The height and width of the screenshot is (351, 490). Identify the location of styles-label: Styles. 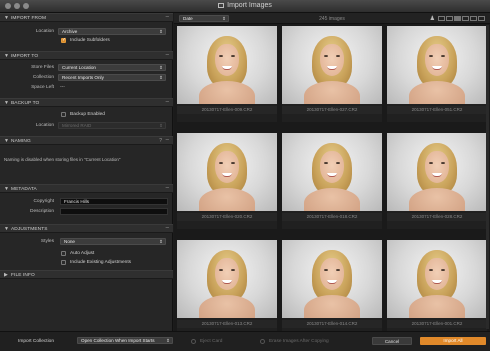
(47, 241).